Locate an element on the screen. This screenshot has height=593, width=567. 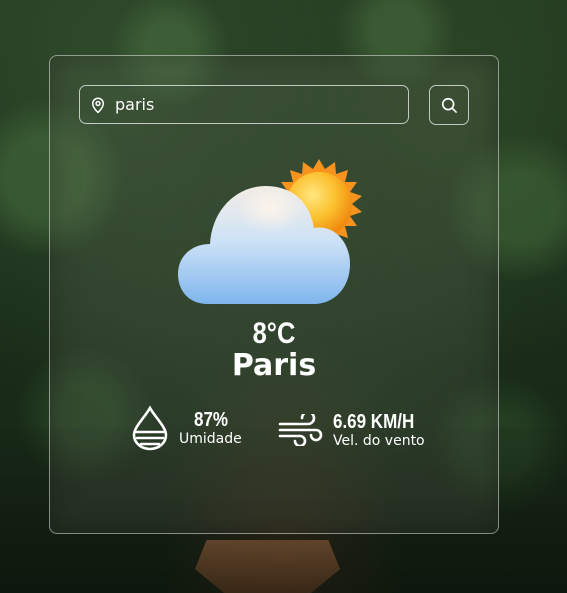
wind-speed-label: Vel. do vento is located at coordinates (379, 441).